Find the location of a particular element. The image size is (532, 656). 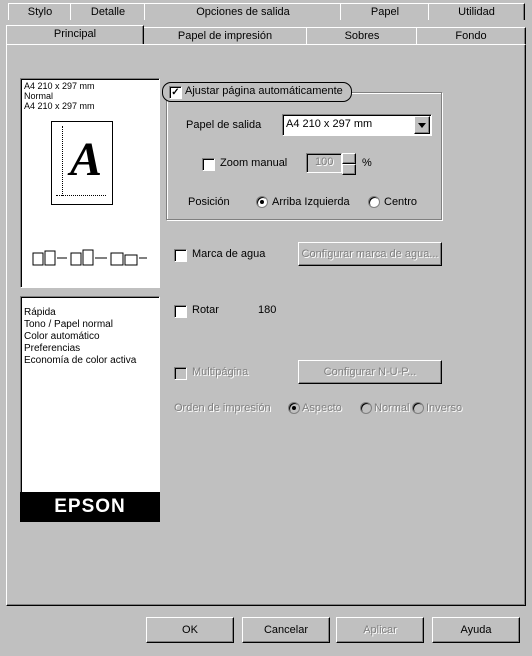

ok-button: OK is located at coordinates (190, 630).